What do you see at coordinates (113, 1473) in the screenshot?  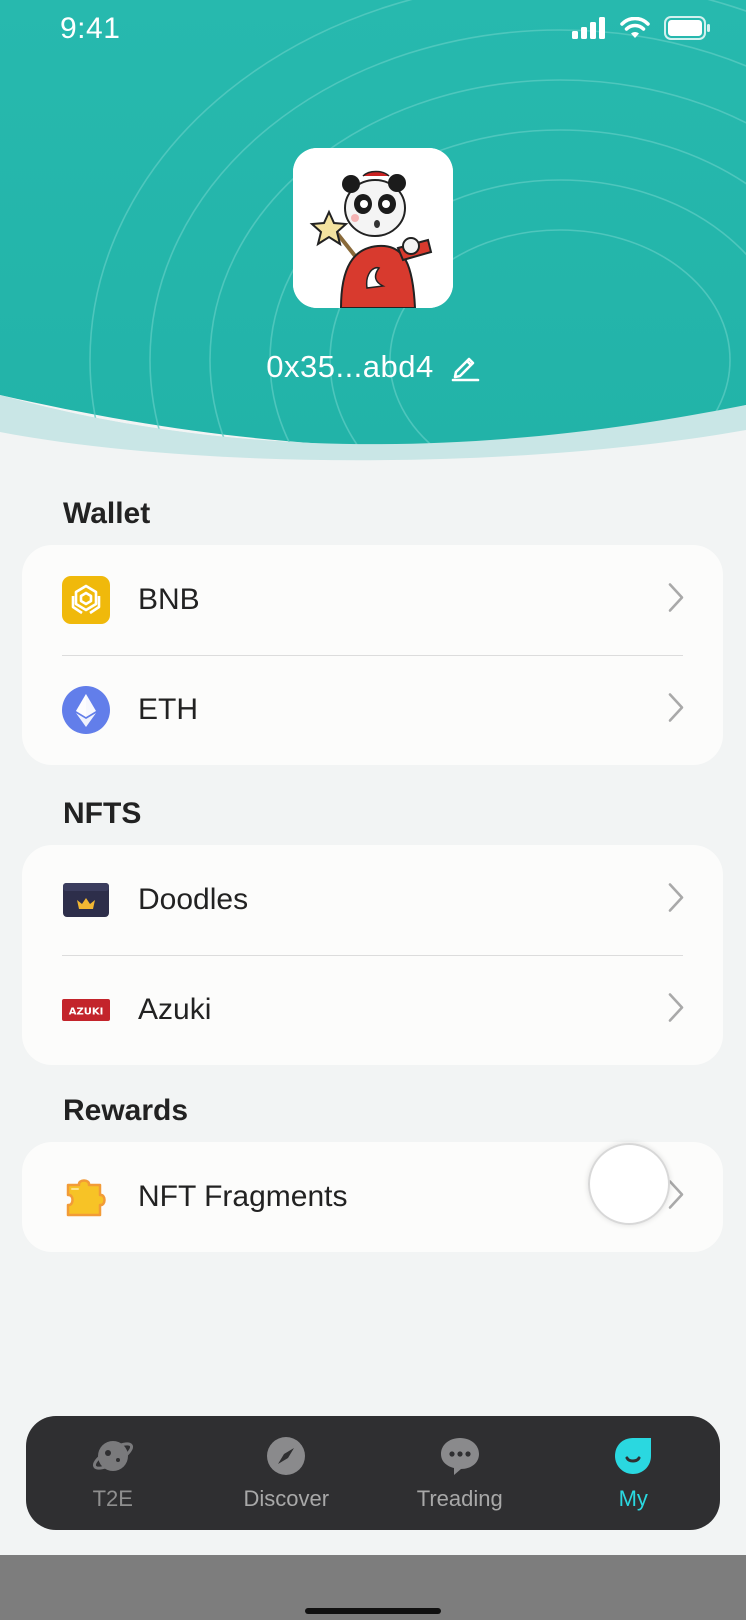 I see `tab-t2e: T2E` at bounding box center [113, 1473].